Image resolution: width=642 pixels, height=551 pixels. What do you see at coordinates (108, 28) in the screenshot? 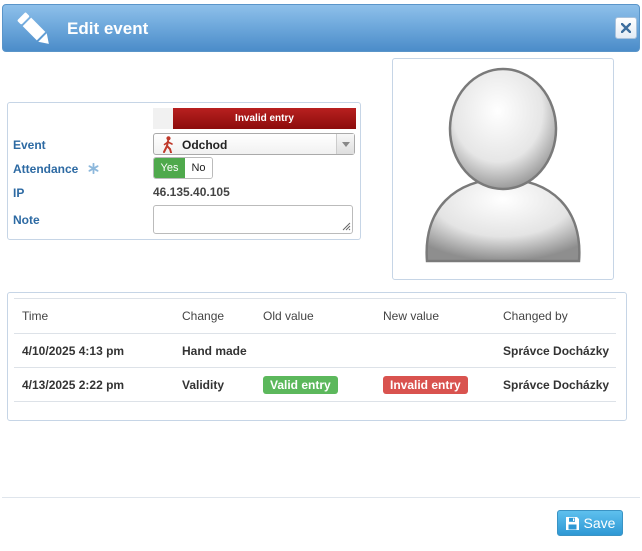
I see `dialog-title: Edit event` at bounding box center [108, 28].